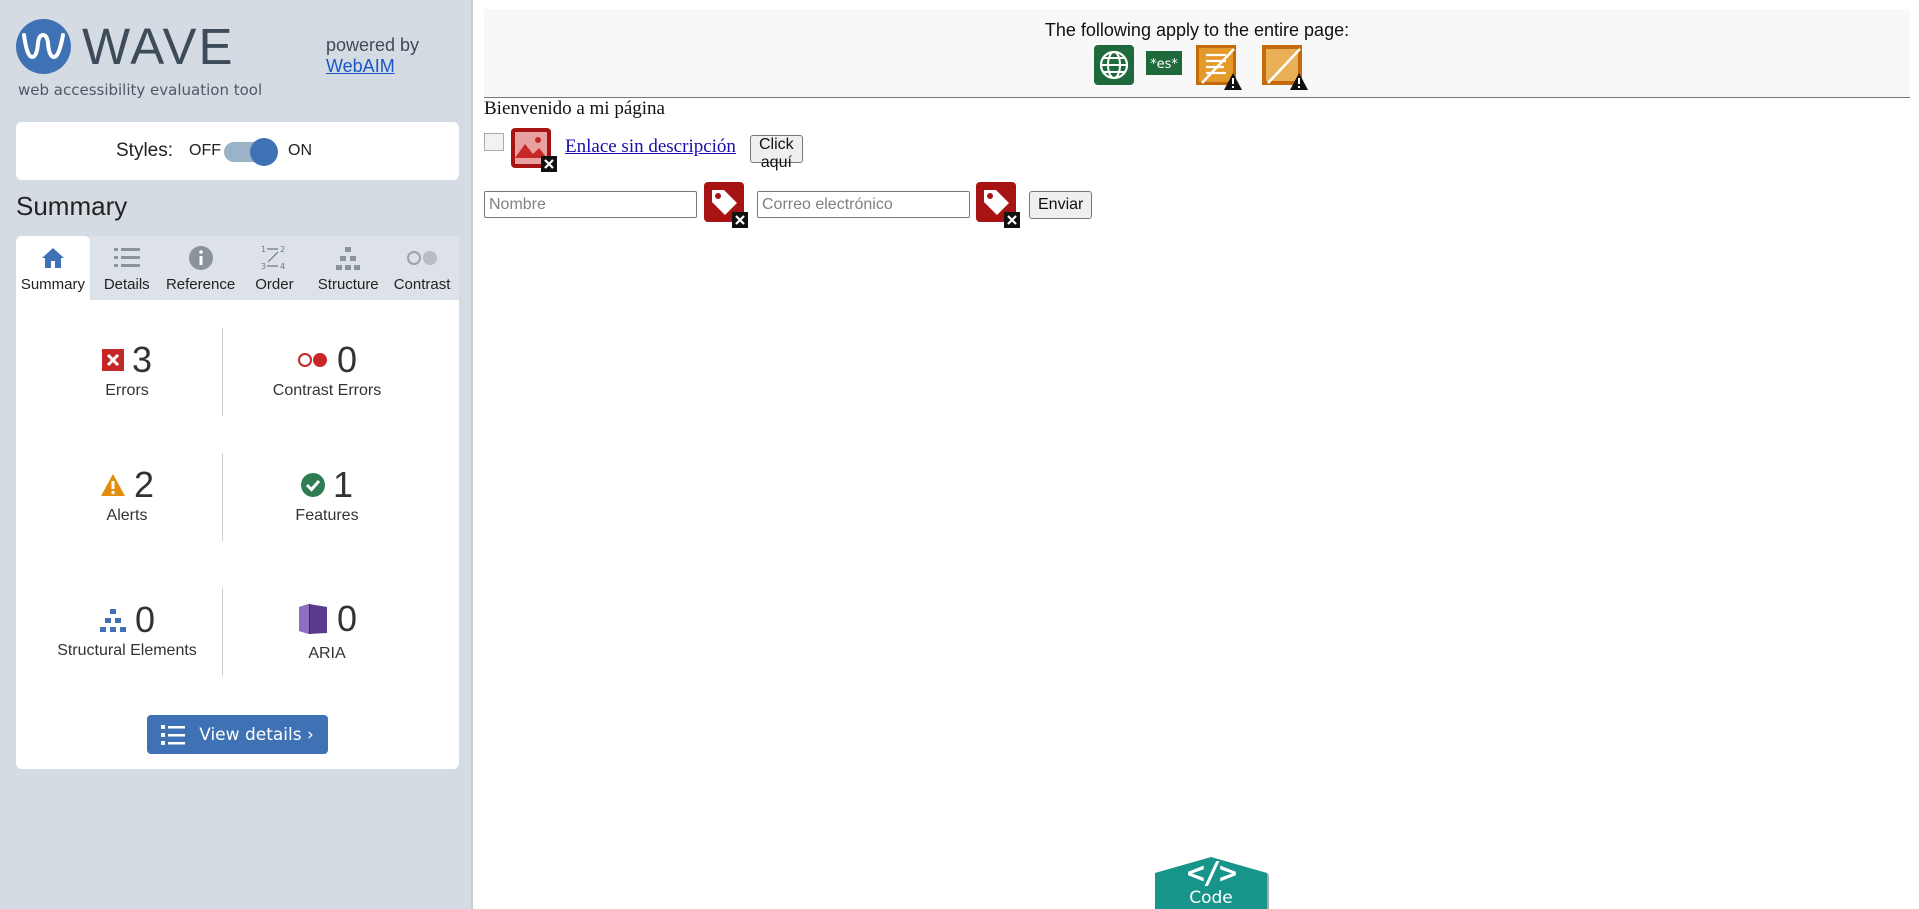  Describe the element at coordinates (127, 650) in the screenshot. I see `structural-label: Structural Elements` at that location.